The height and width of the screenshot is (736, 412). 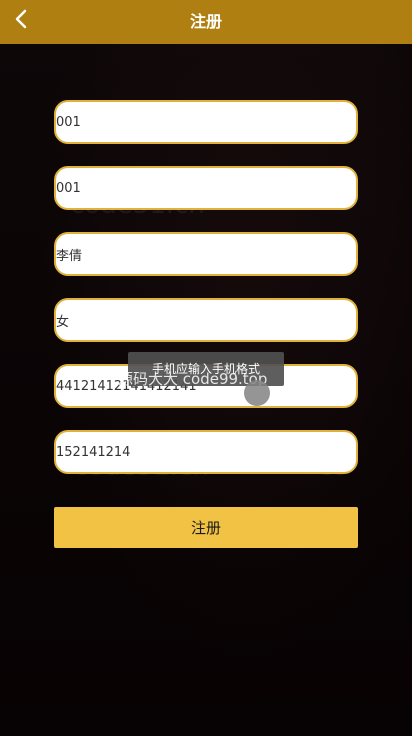 I want to click on password-field-wrapper, so click(x=206, y=188).